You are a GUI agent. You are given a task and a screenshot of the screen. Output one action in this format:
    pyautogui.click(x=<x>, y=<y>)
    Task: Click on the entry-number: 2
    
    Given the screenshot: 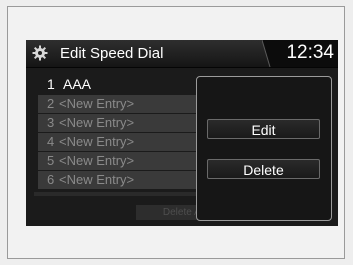 What is the action you would take?
    pyautogui.click(x=51, y=103)
    